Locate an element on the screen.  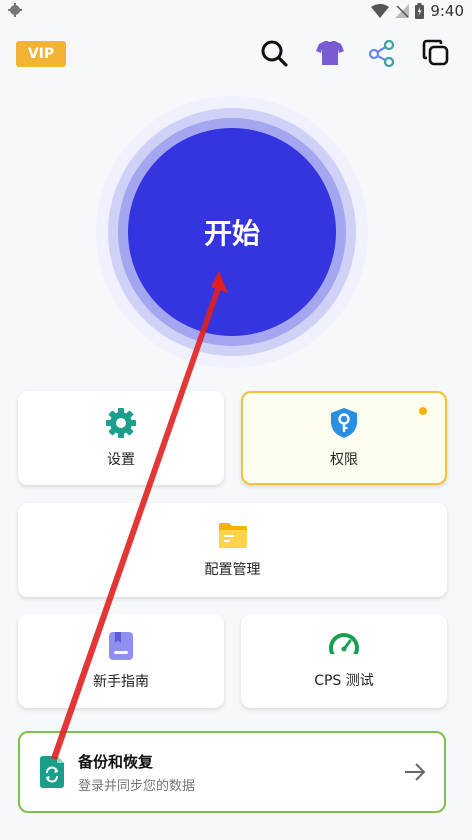
no-signal-icon is located at coordinates (402, 11).